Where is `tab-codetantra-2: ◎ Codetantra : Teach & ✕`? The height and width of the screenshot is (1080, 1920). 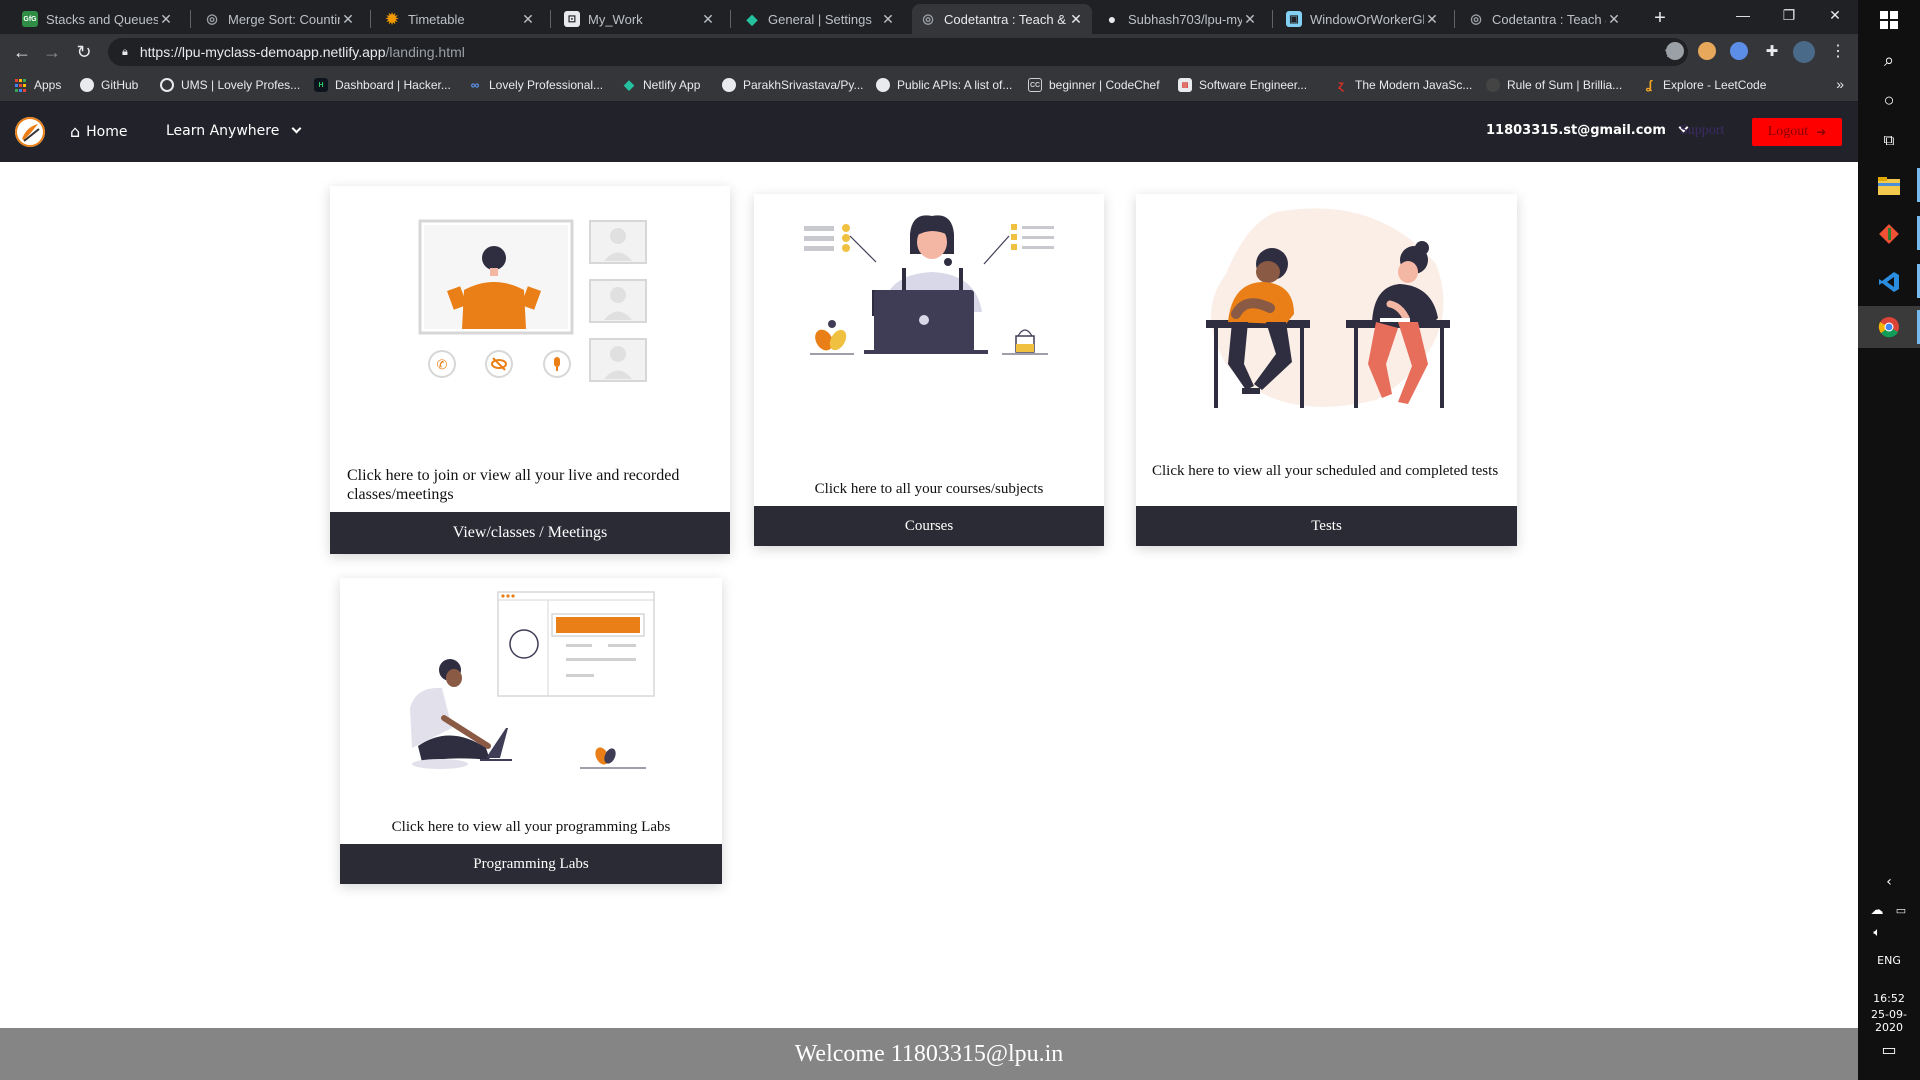
tab-codetantra-2: ◎ Codetantra : Teach & ✕ is located at coordinates (1545, 19).